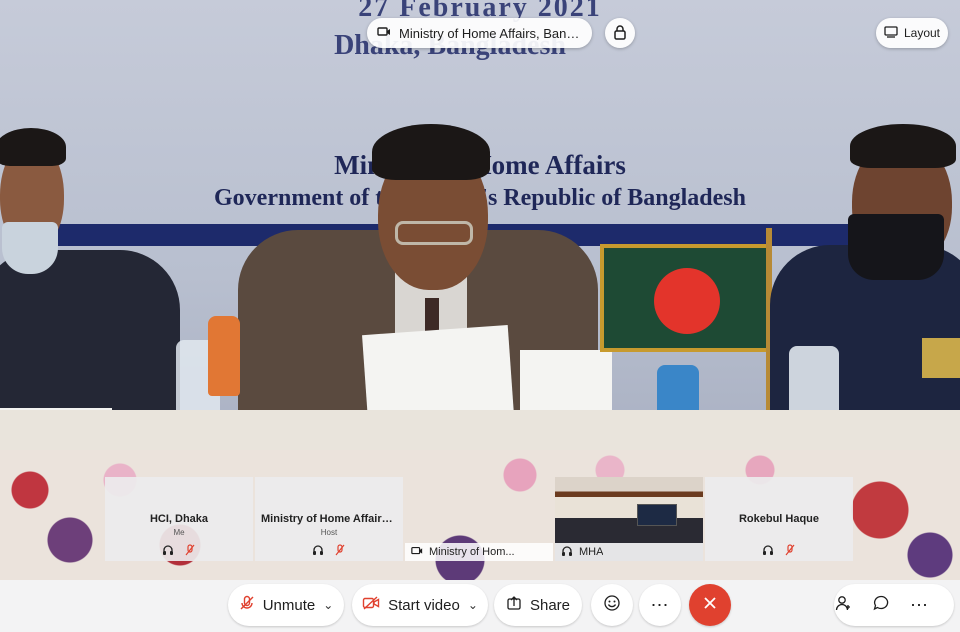 Image resolution: width=960 pixels, height=632 pixels. I want to click on participant-name: MHA, so click(591, 552).